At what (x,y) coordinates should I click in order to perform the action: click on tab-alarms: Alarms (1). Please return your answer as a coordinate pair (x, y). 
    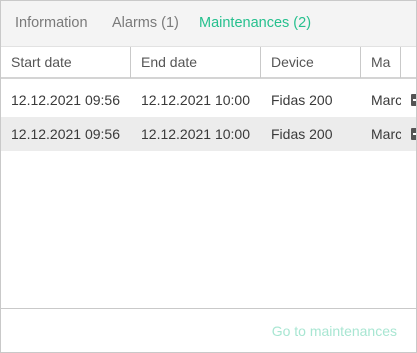
    Looking at the image, I should click on (145, 23).